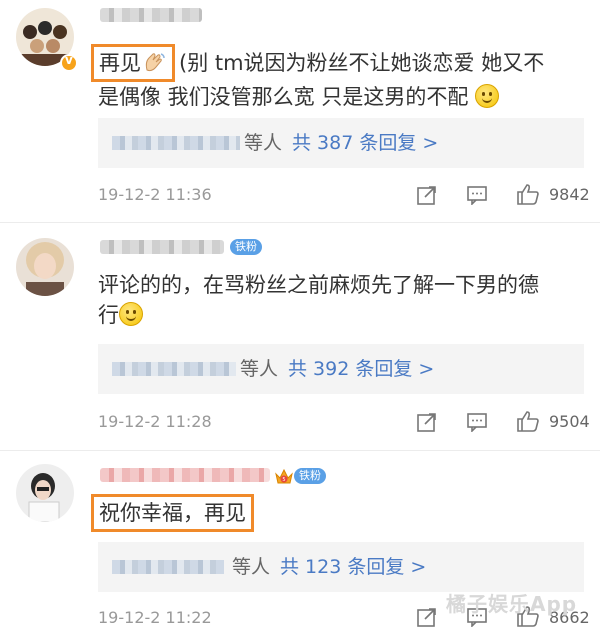  What do you see at coordinates (569, 194) in the screenshot?
I see `like-count: 9842` at bounding box center [569, 194].